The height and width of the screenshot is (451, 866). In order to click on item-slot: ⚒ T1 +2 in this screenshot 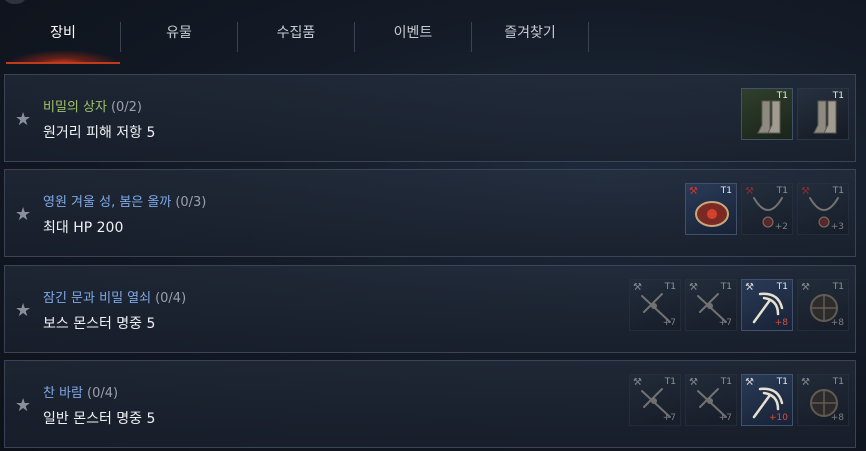, I will do `click(767, 209)`.